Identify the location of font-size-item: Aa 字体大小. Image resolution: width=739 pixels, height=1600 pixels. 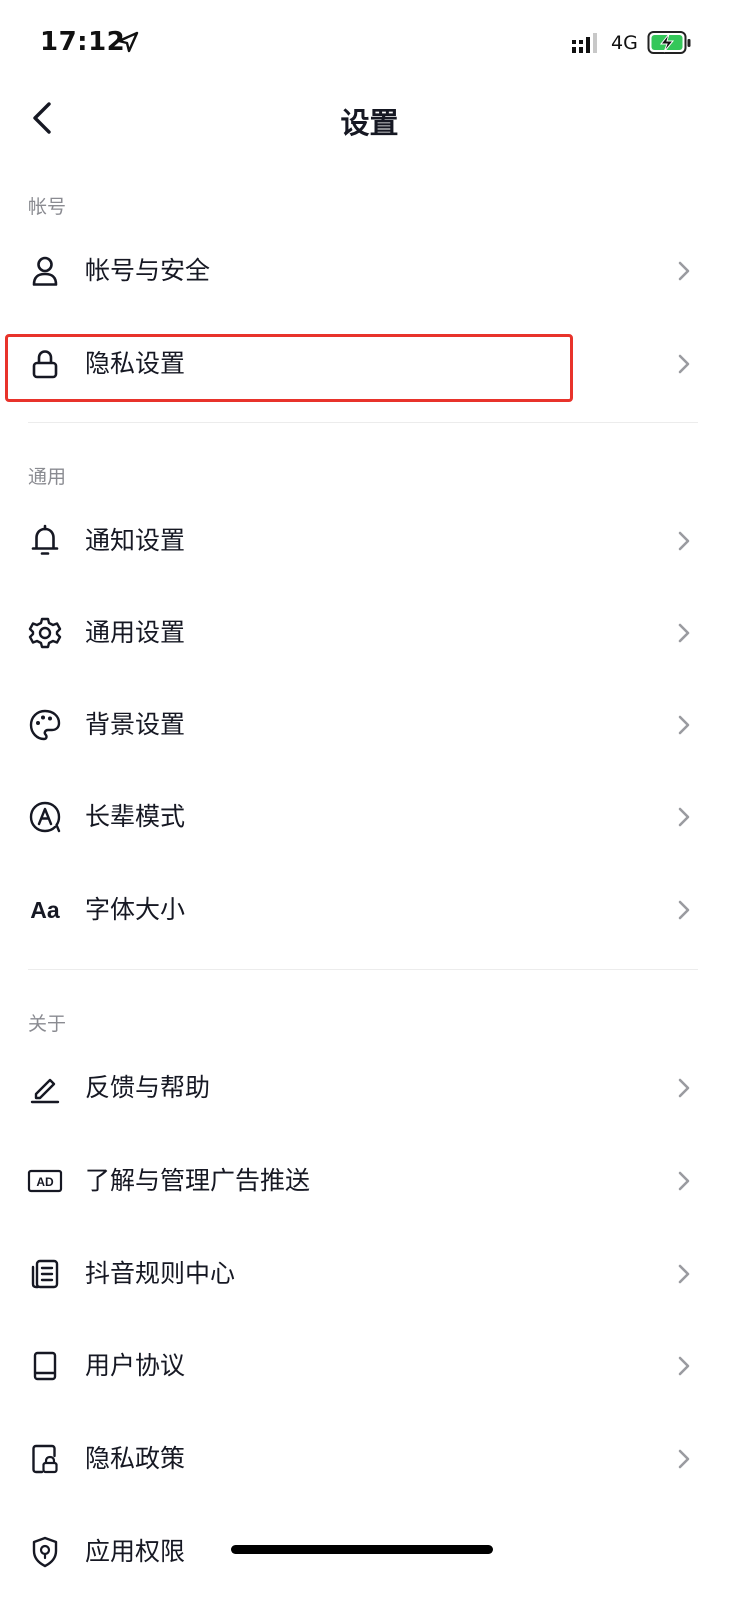
(369, 910).